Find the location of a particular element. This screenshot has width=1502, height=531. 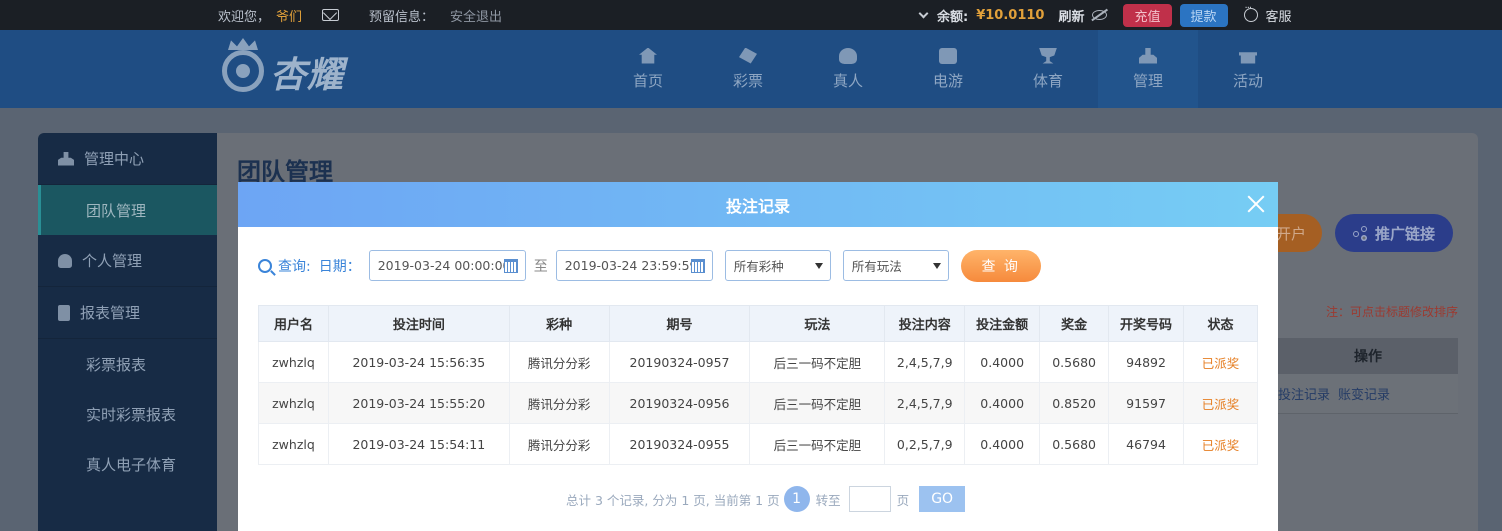

live-dealer-icon is located at coordinates (848, 55).